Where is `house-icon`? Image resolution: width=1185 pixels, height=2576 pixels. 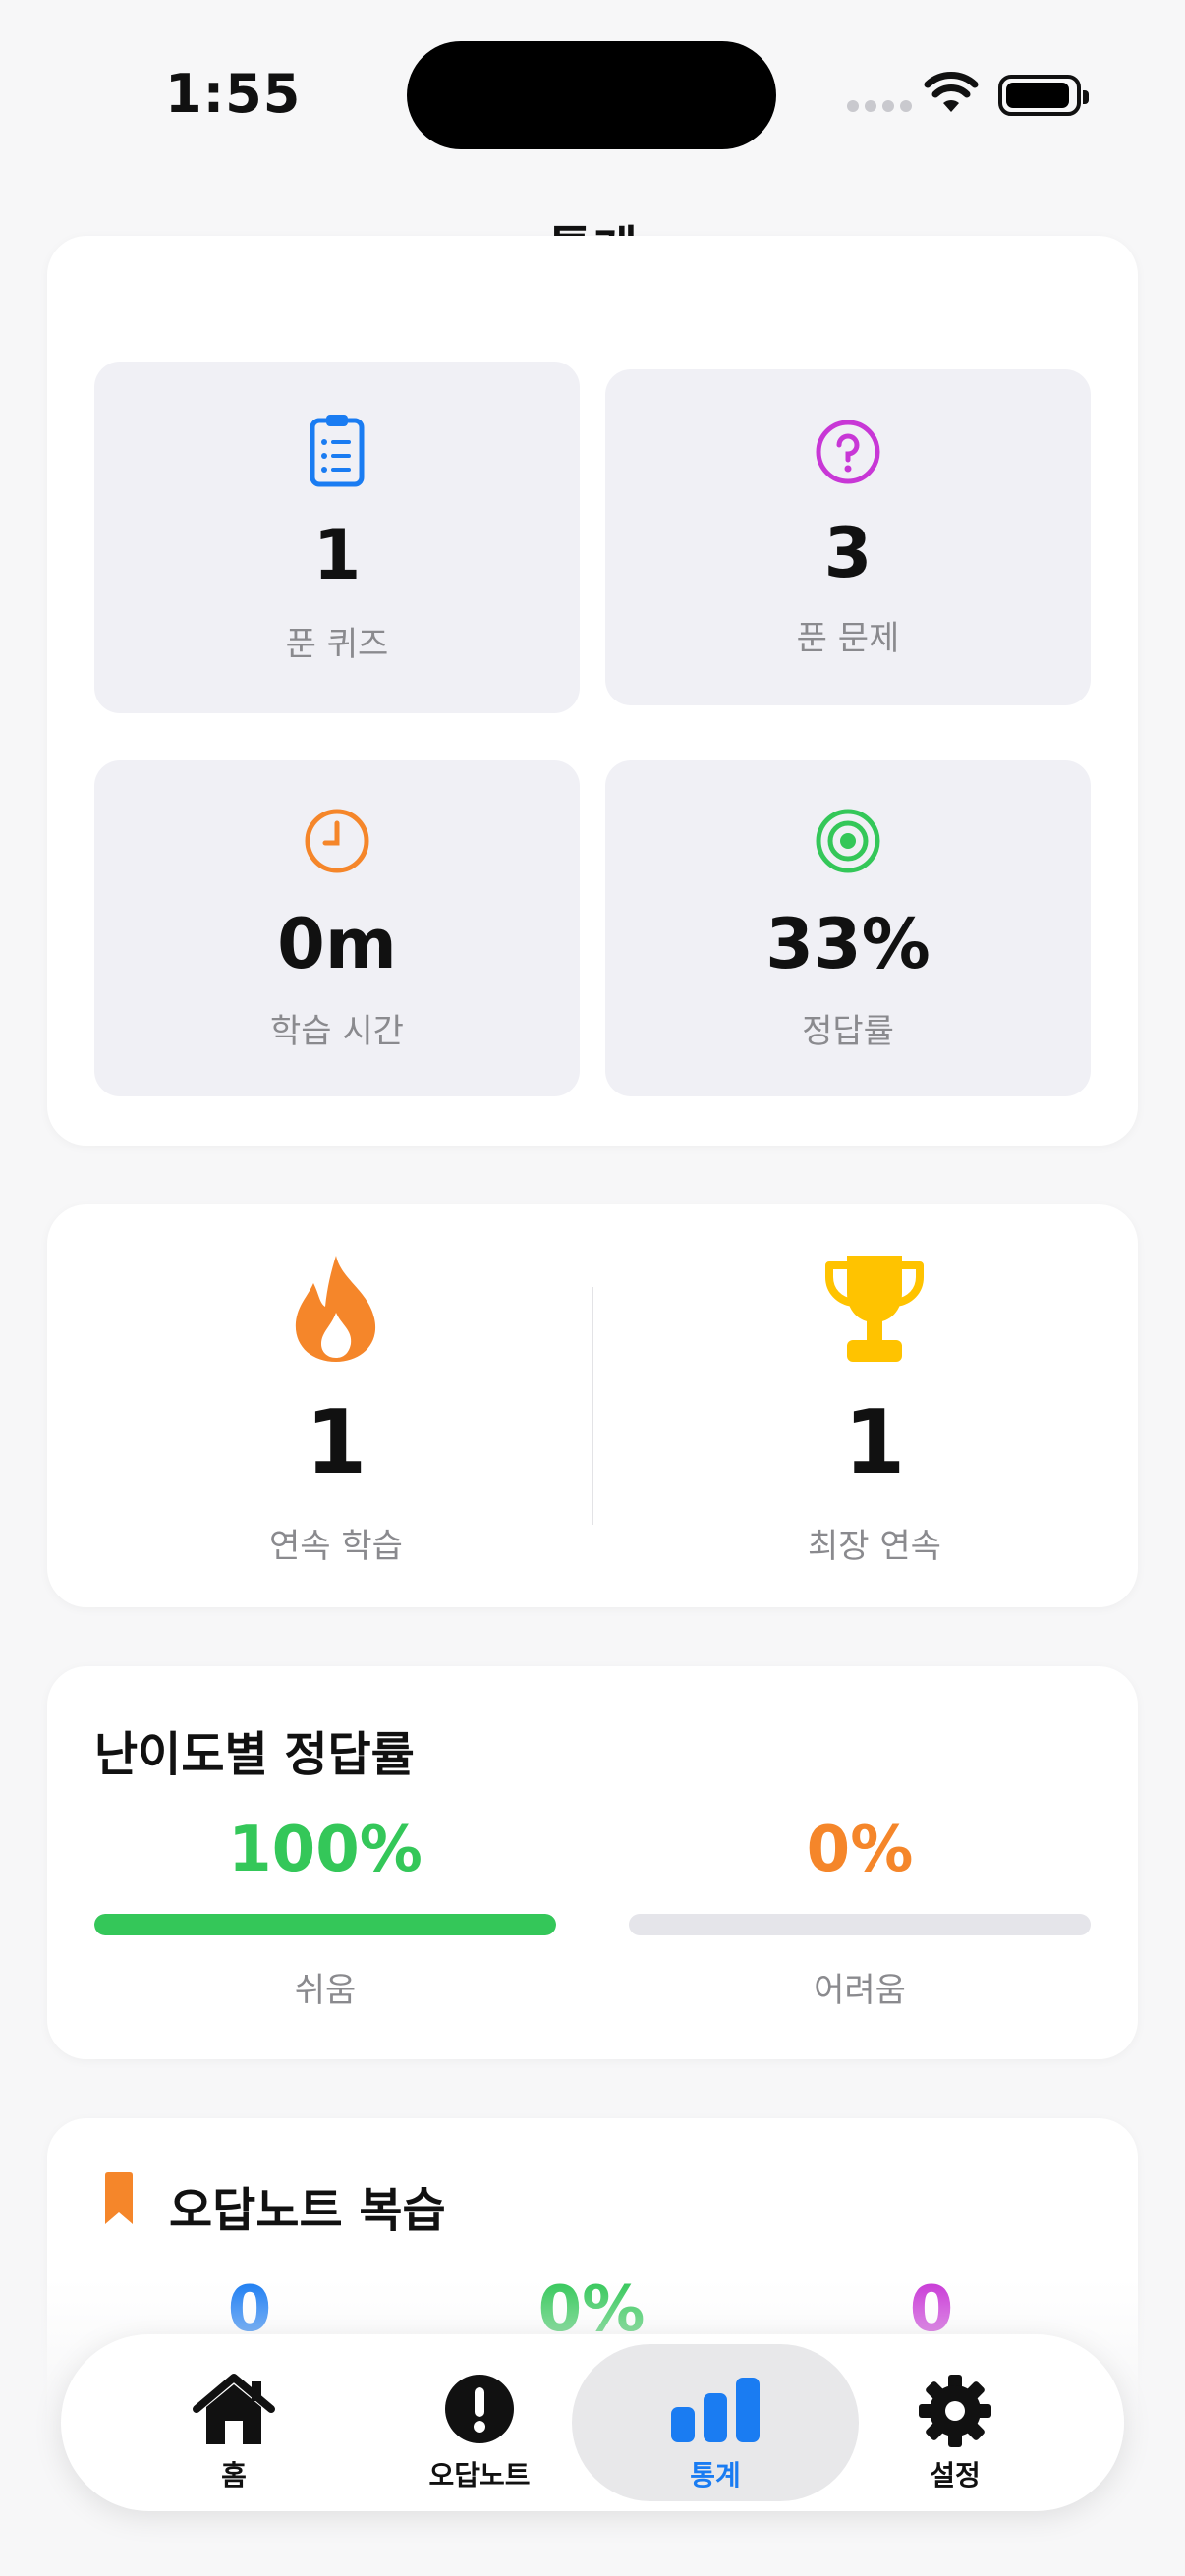
house-icon is located at coordinates (234, 2409).